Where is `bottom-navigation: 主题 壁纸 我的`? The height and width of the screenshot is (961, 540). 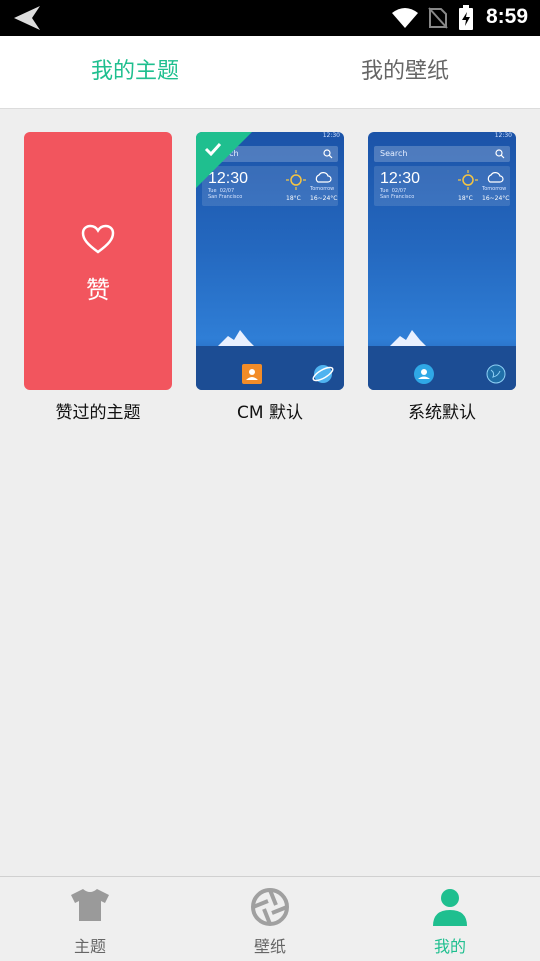
bottom-navigation: 主题 壁纸 我的 is located at coordinates (270, 918).